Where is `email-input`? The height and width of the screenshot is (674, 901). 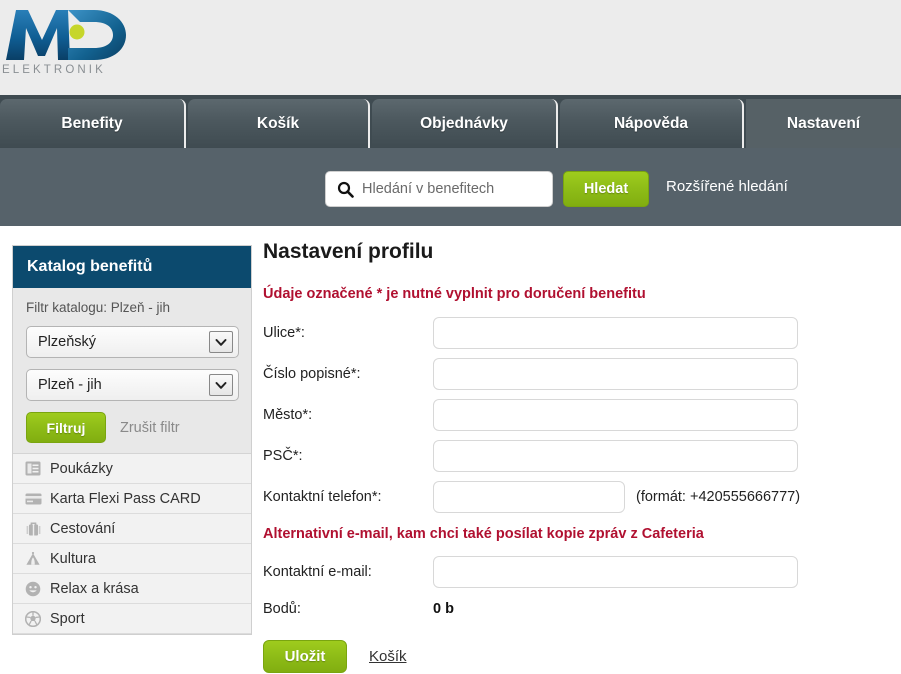
email-input is located at coordinates (615, 571).